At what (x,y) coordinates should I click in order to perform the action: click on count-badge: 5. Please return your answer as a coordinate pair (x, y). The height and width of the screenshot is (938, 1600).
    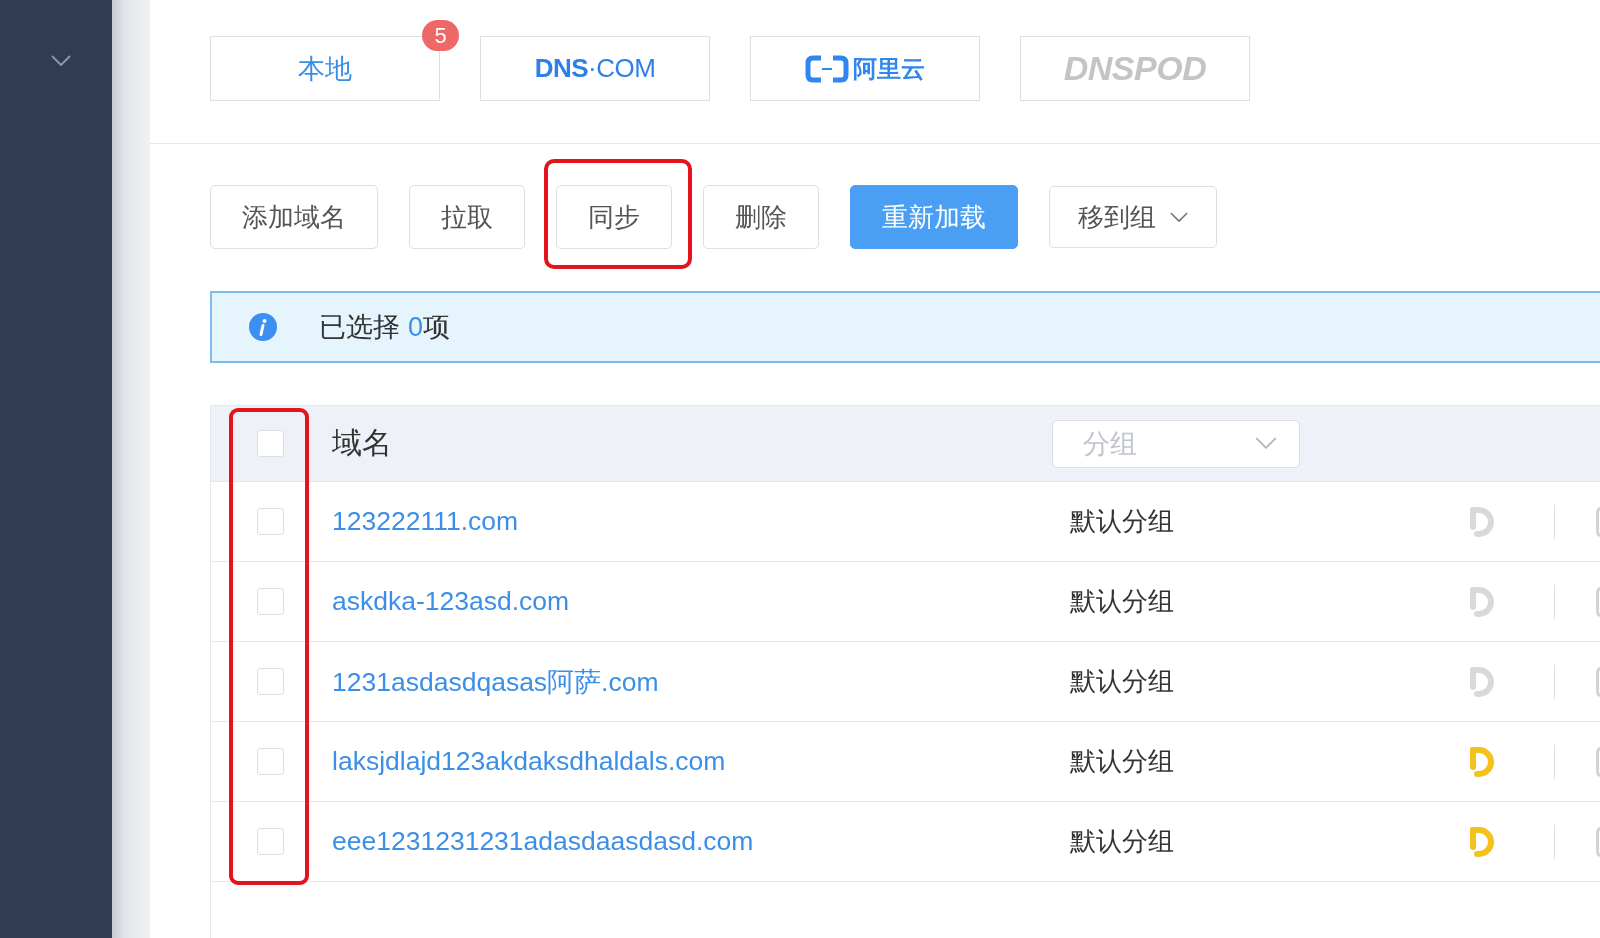
    Looking at the image, I should click on (440, 35).